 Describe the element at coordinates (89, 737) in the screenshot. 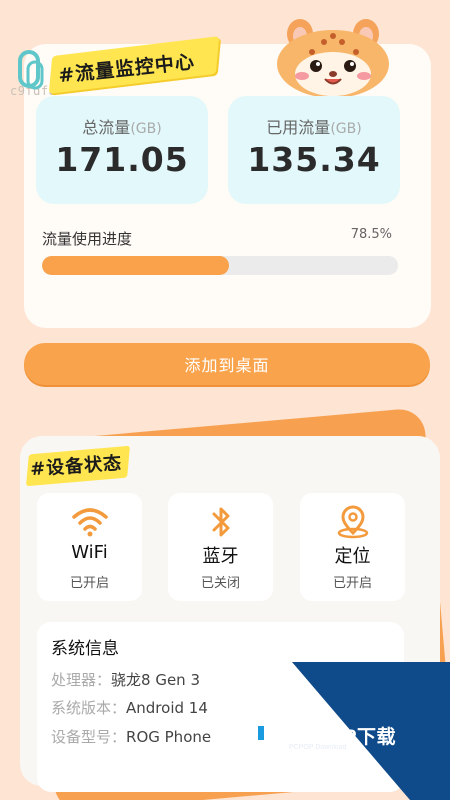

I see `device-model-key: 设备型号：` at that location.